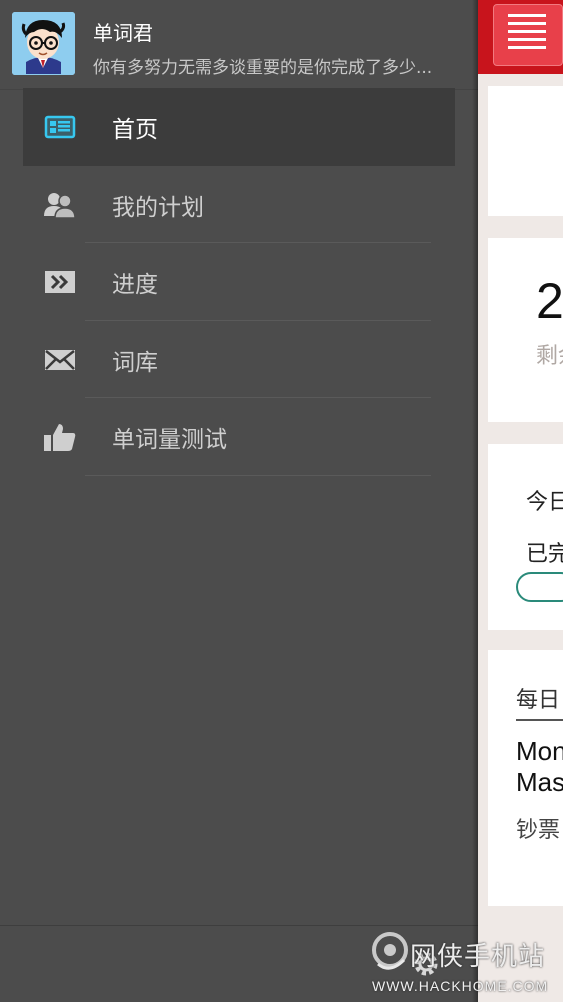  I want to click on watermark-title: 网侠手机站, so click(478, 957).